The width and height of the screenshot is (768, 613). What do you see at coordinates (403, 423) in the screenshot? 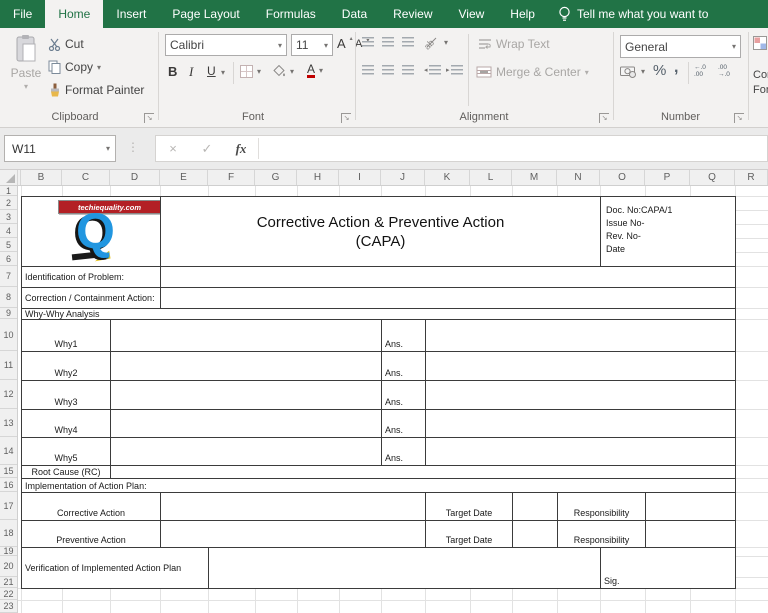
I see `why4-ans-cell: Ans.` at bounding box center [403, 423].